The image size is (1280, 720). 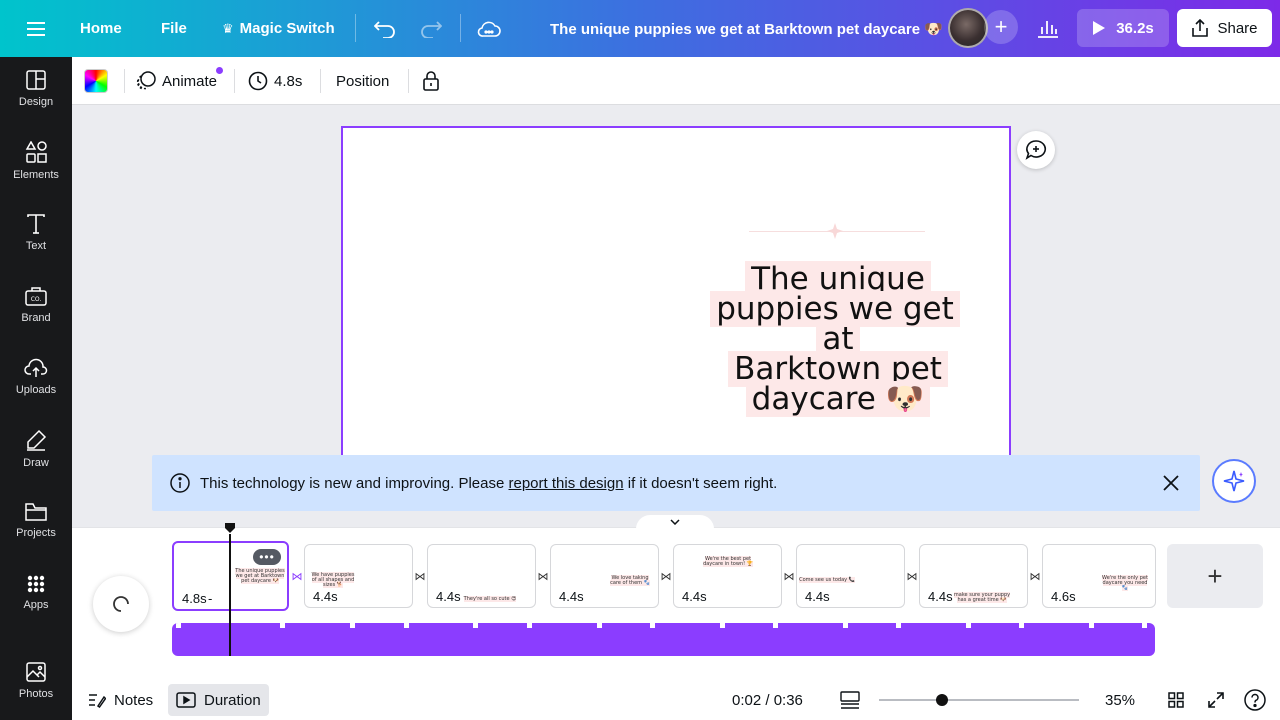 I want to click on position-button: Position, so click(x=362, y=81).